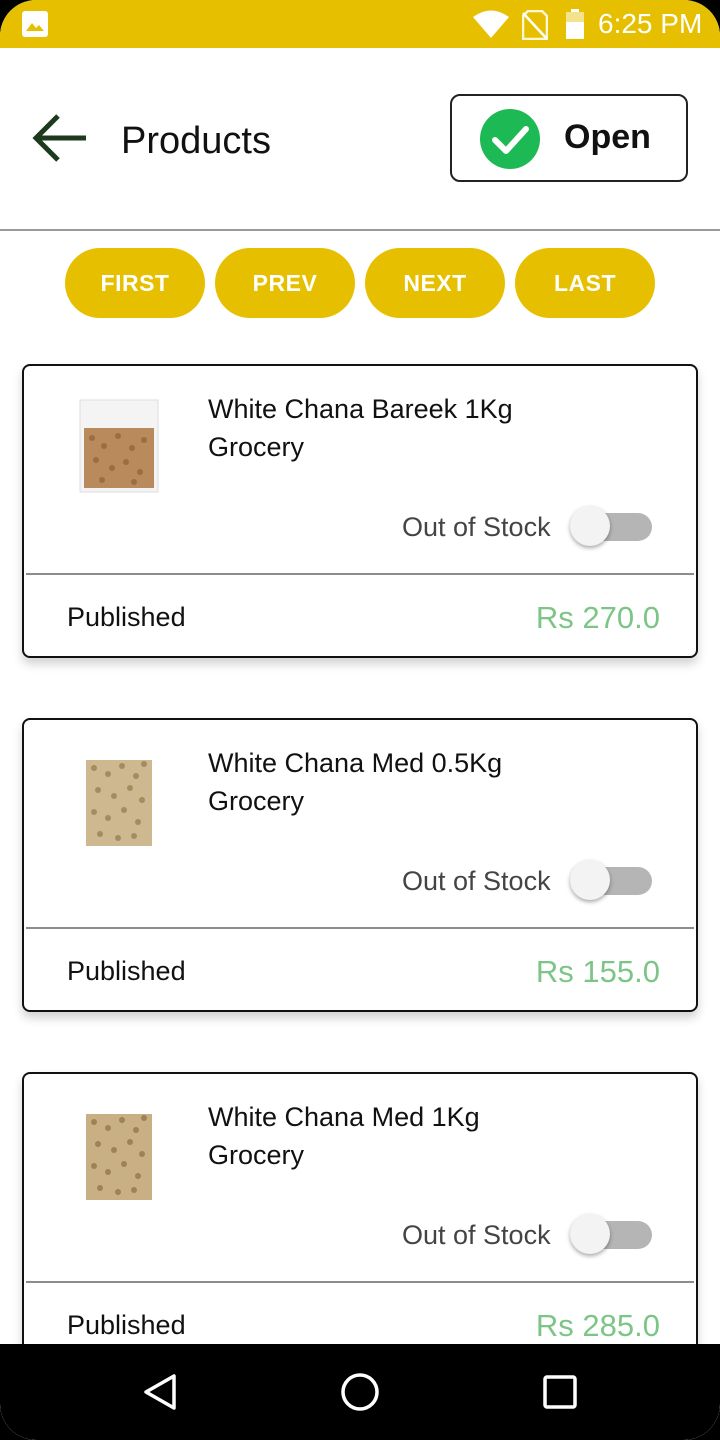 This screenshot has width=720, height=1440. I want to click on first-page-button: FIRST, so click(135, 283).